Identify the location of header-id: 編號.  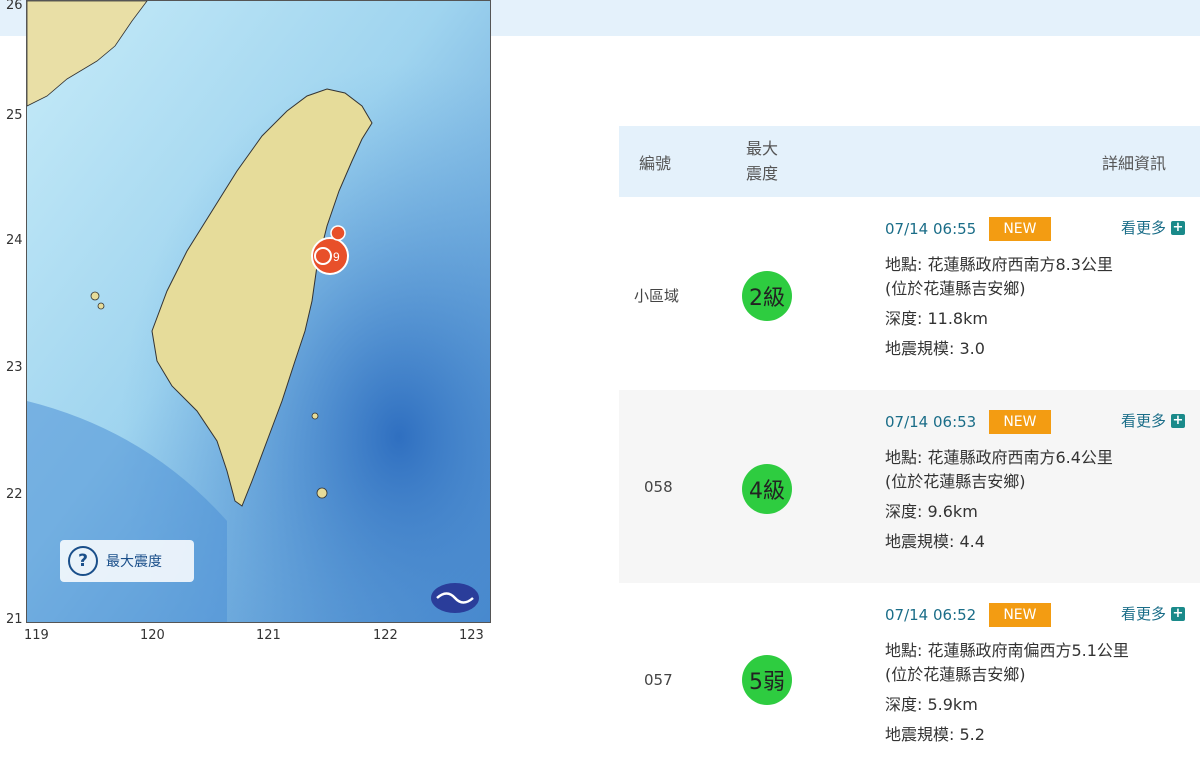
(655, 163).